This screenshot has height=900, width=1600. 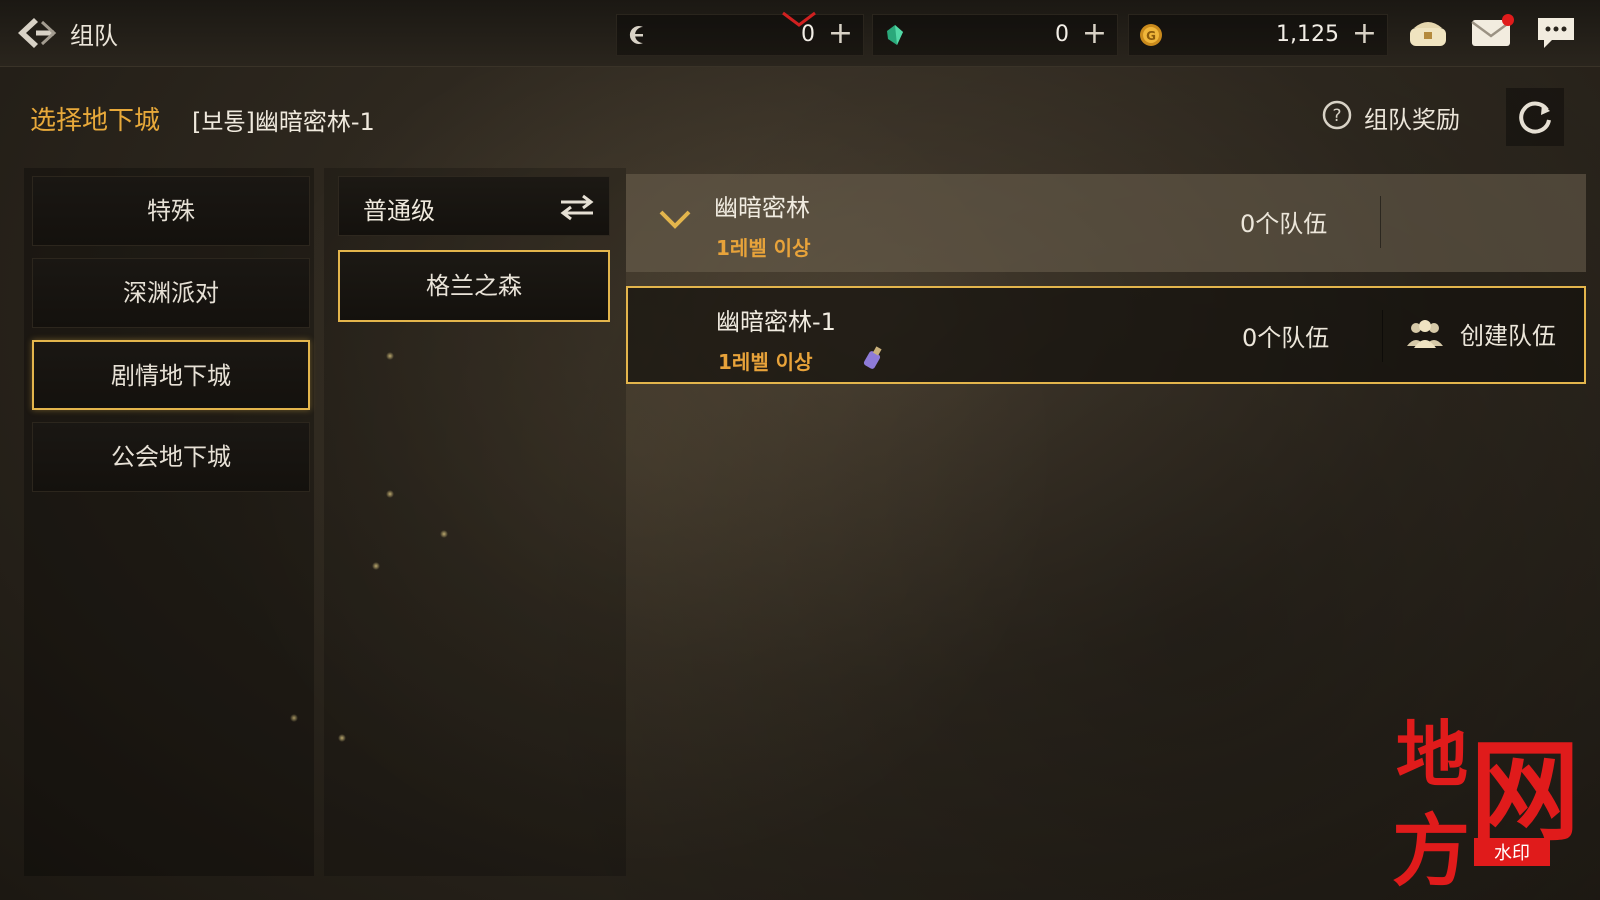 What do you see at coordinates (1432, 754) in the screenshot?
I see `watermark-char-1: 地` at bounding box center [1432, 754].